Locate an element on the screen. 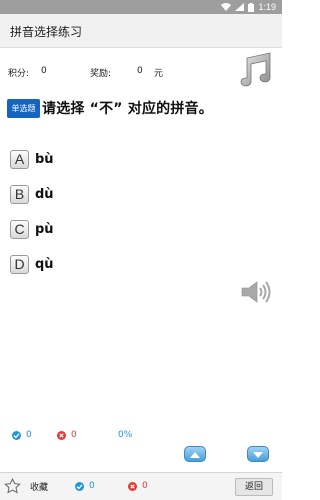 The width and height of the screenshot is (320, 500). star-outline-icon is located at coordinates (12, 486).